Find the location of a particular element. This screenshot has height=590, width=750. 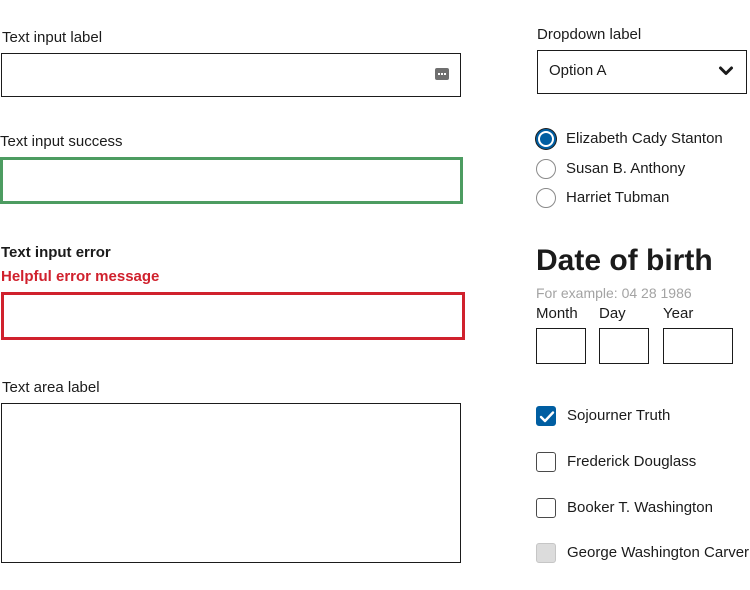

radio-label: Harriet Tubman is located at coordinates (618, 197).